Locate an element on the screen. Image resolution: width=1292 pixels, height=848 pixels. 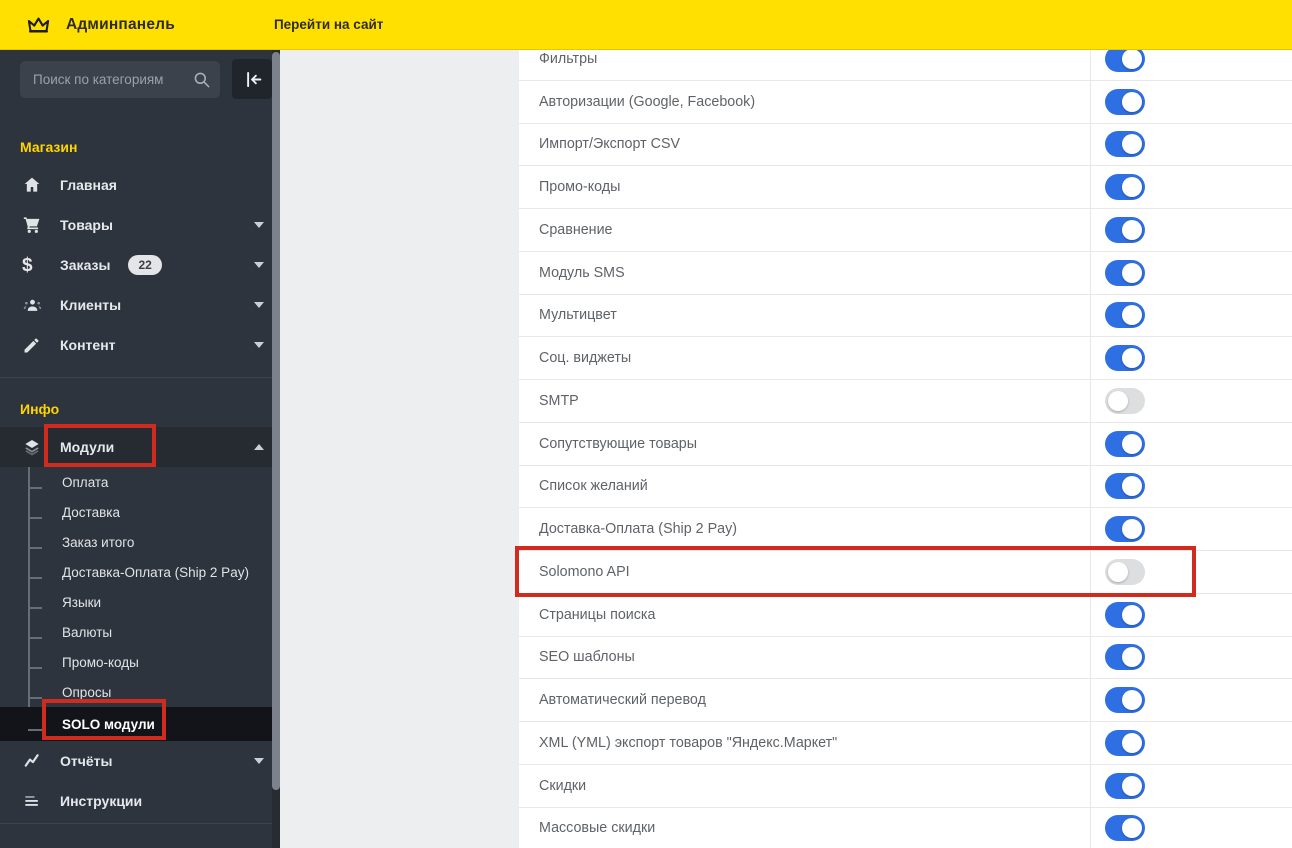
search-icon is located at coordinates (201, 79).